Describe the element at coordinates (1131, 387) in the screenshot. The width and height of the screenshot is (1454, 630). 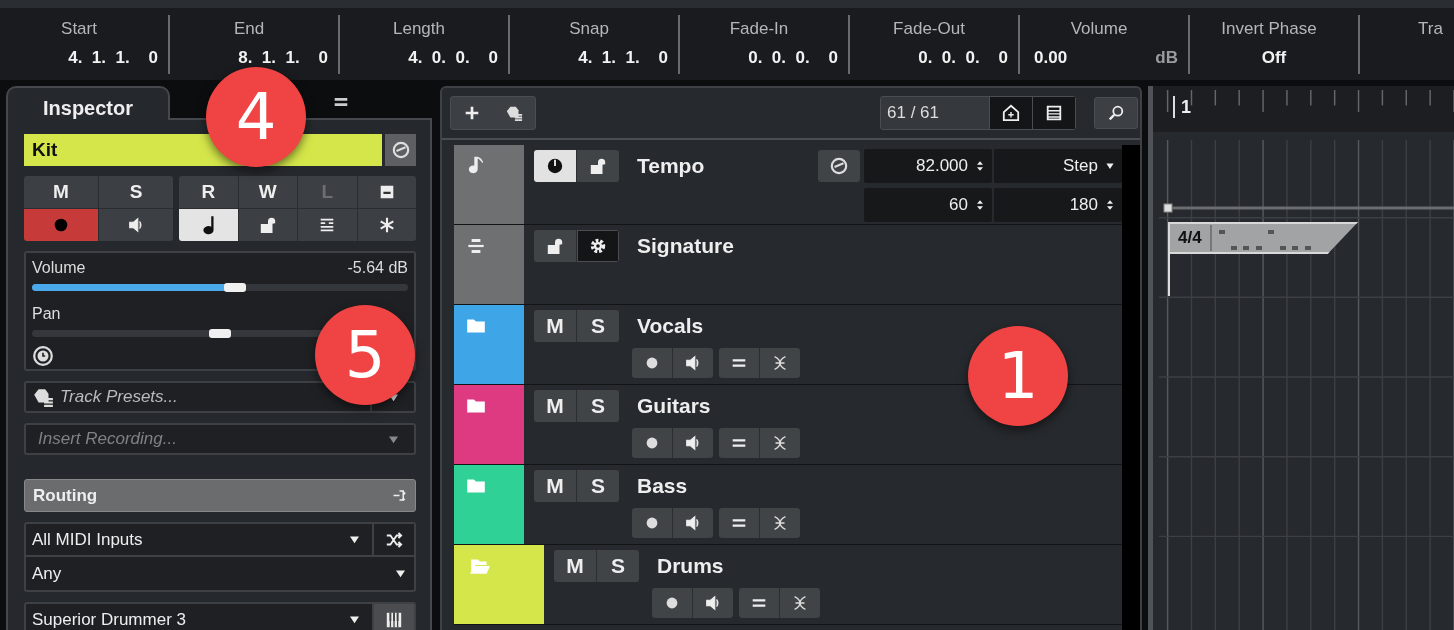
I see `scrollbar-track` at that location.